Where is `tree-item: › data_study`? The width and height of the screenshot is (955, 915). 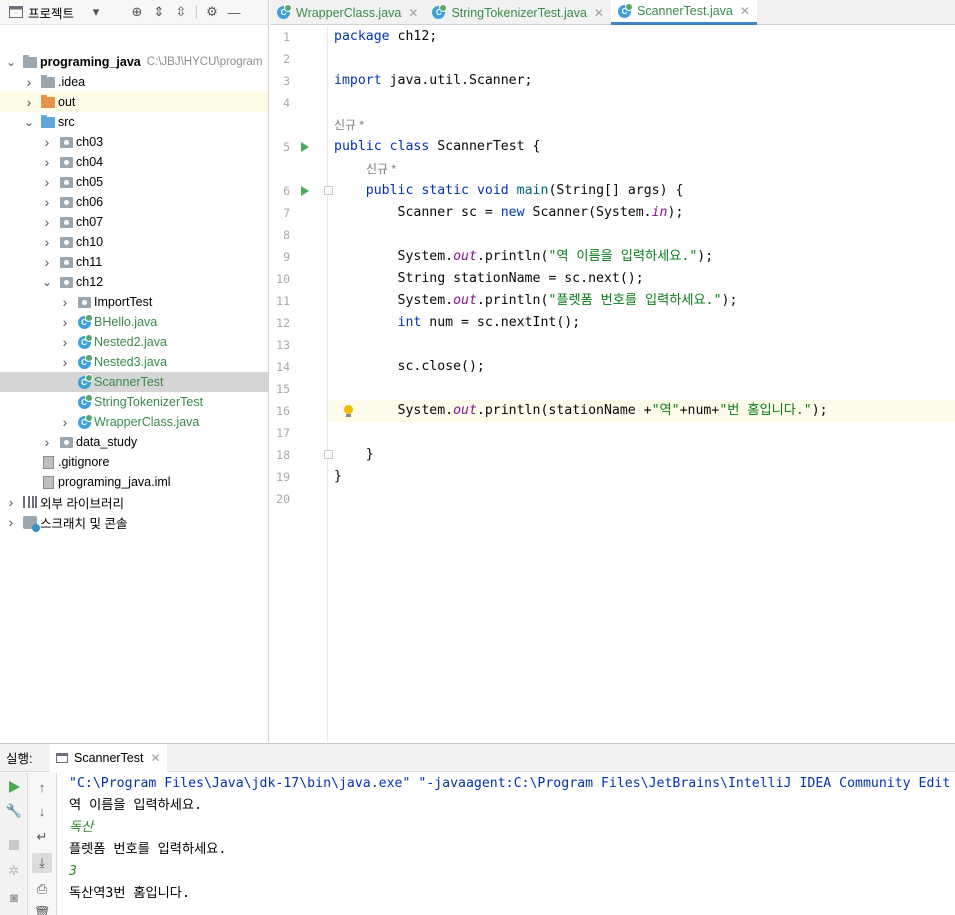
tree-item: › data_study is located at coordinates (134, 442).